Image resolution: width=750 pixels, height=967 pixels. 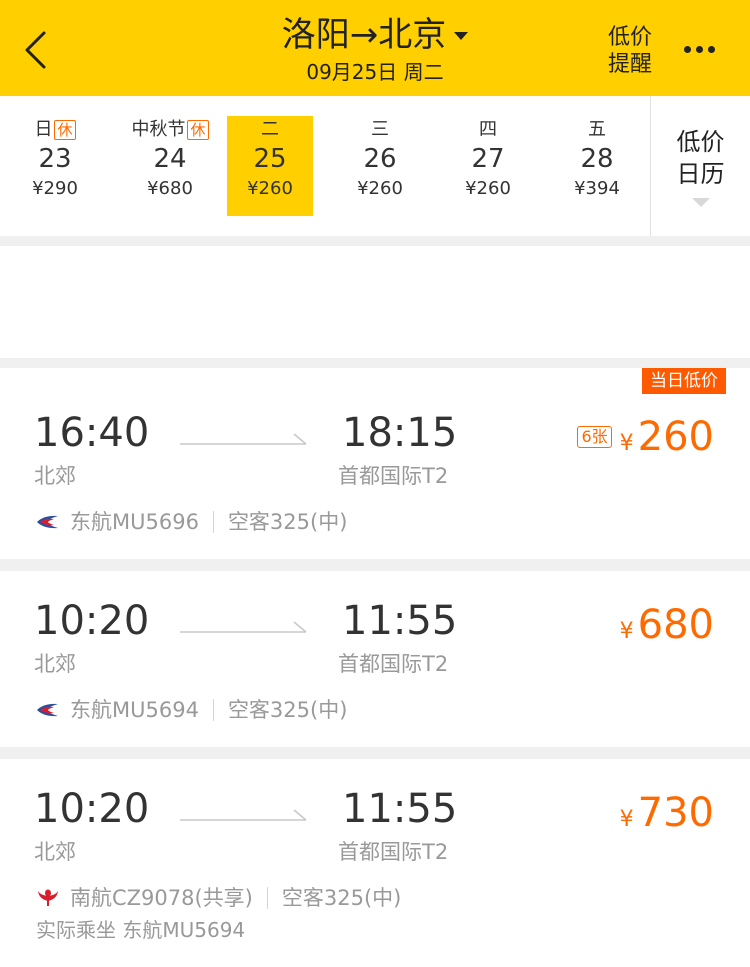 I want to click on top-bar: 洛阳→北京 09月25日 周二 低价 提醒, so click(x=375, y=48).